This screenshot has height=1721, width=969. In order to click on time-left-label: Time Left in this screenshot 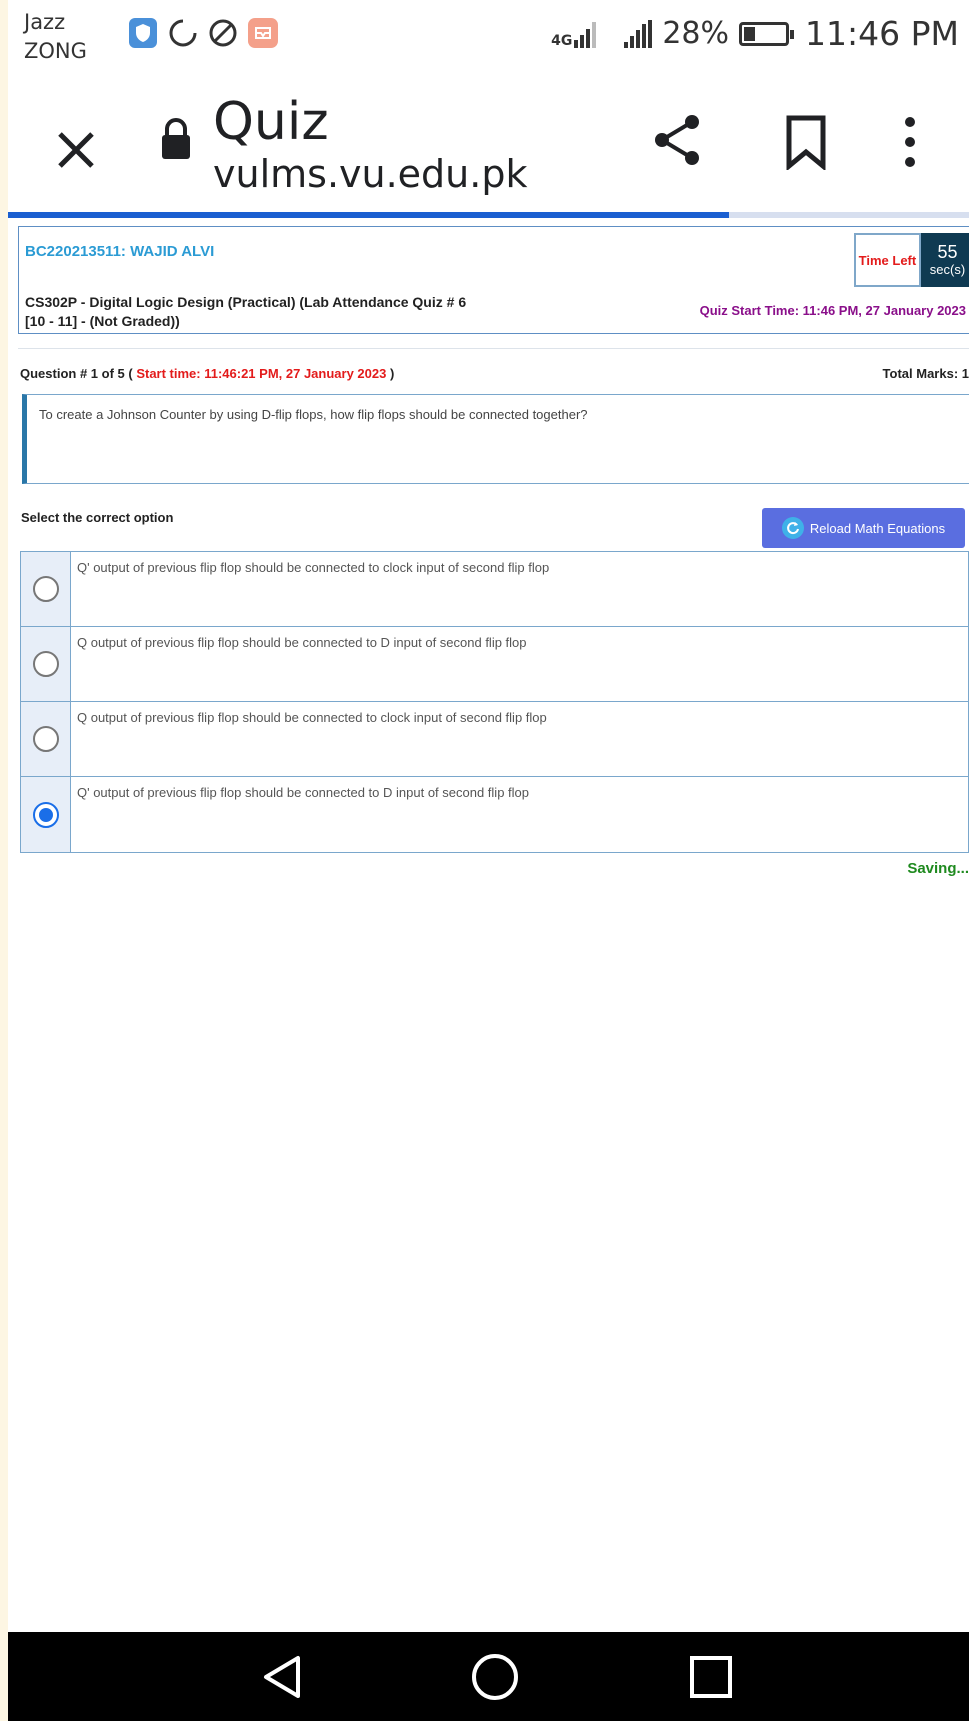, I will do `click(887, 260)`.